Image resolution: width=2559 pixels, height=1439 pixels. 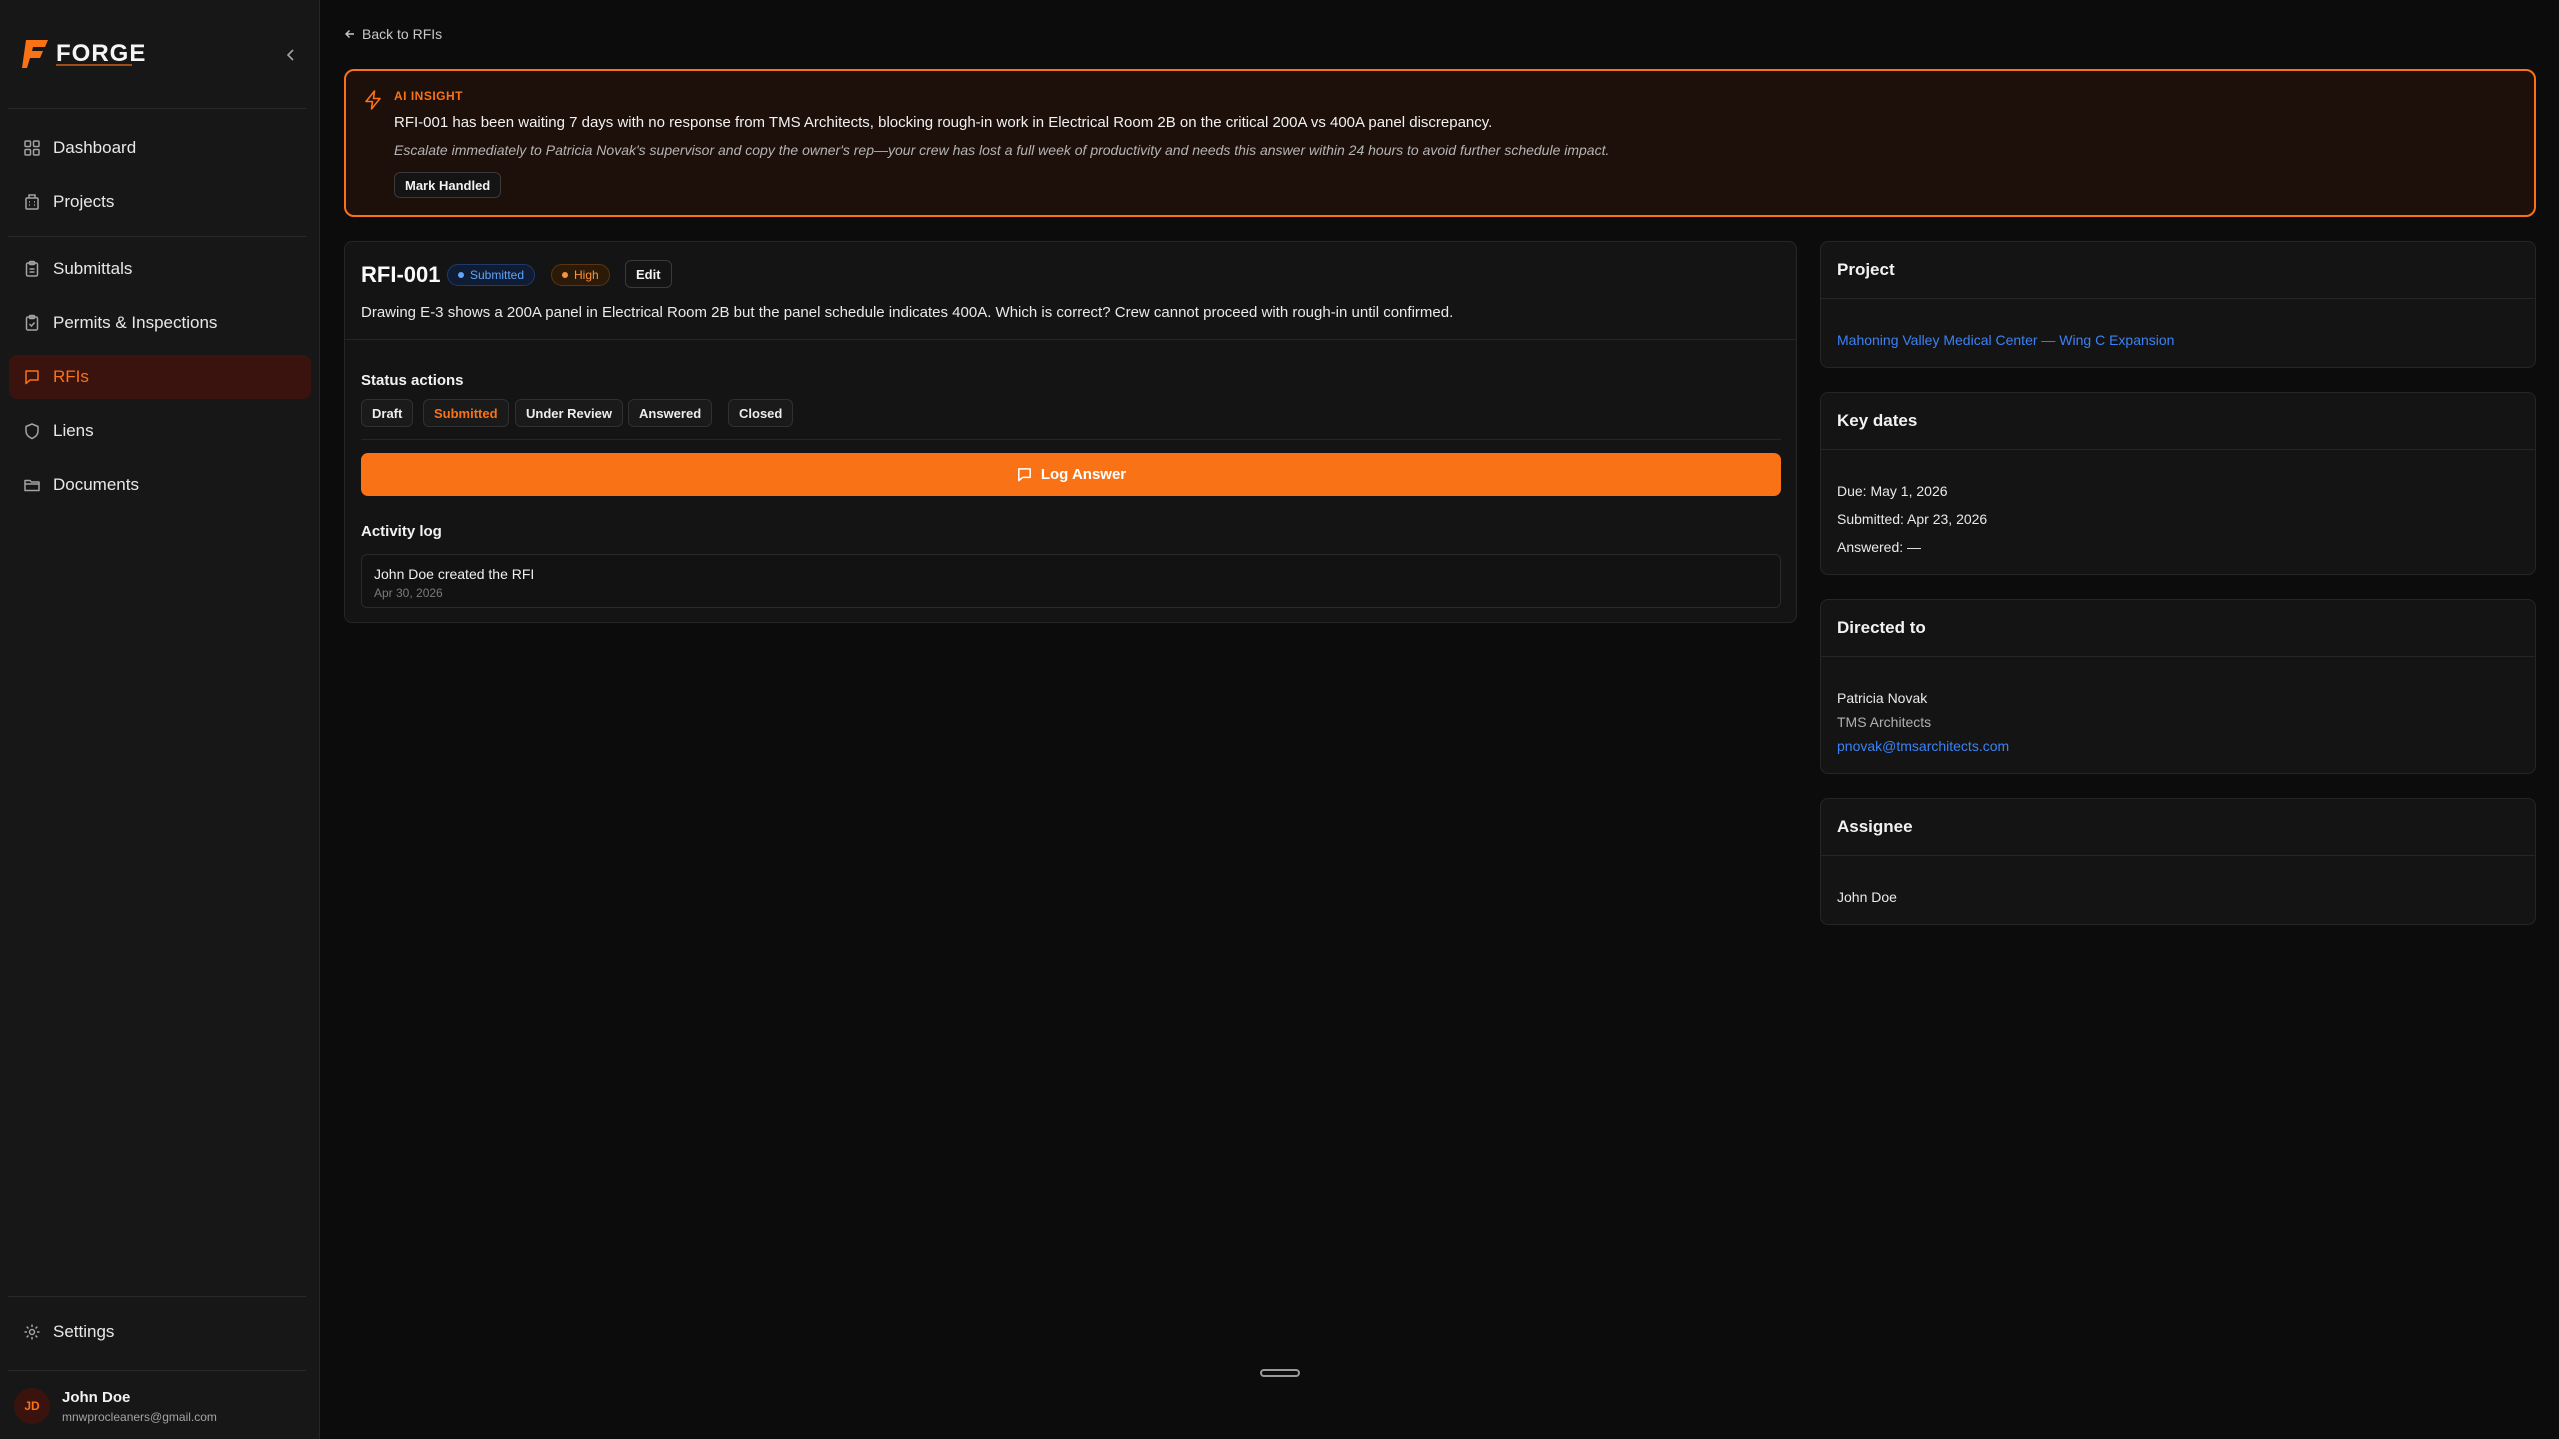 I want to click on sidebar-item-label: Settings, so click(x=84, y=1331).